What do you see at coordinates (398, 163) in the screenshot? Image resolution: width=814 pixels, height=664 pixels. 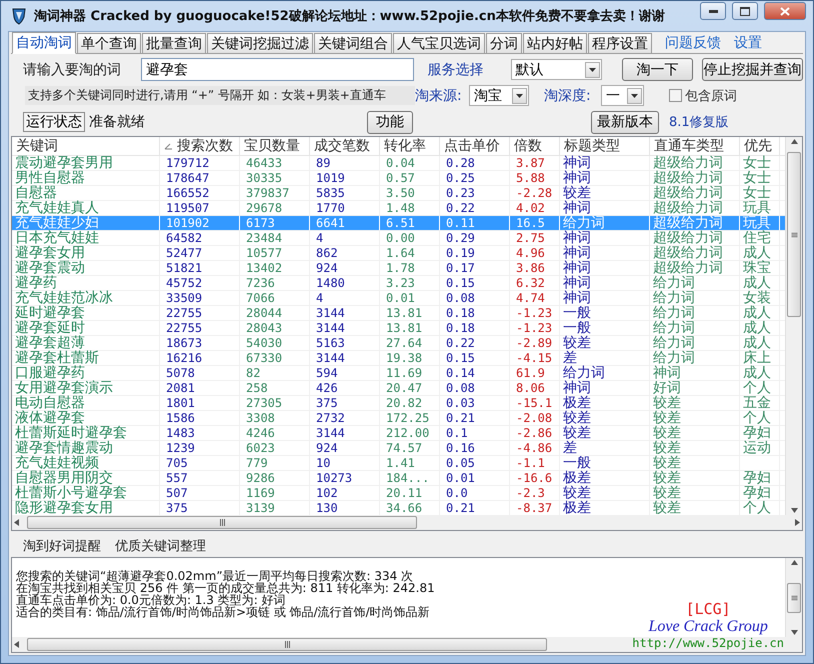 I see `table-row: 震动避孕套男用 179712 46433 89 0.04 0.28 3.87 神词 超级给力词 女士` at bounding box center [398, 163].